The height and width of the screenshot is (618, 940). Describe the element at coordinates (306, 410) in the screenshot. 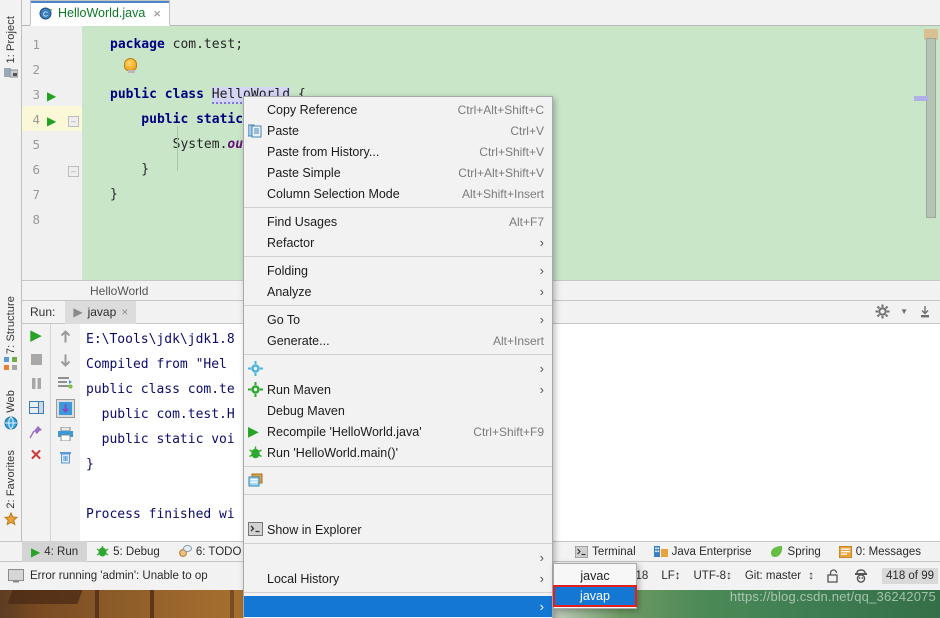

I see `menu-item-label: Debug Maven` at that location.